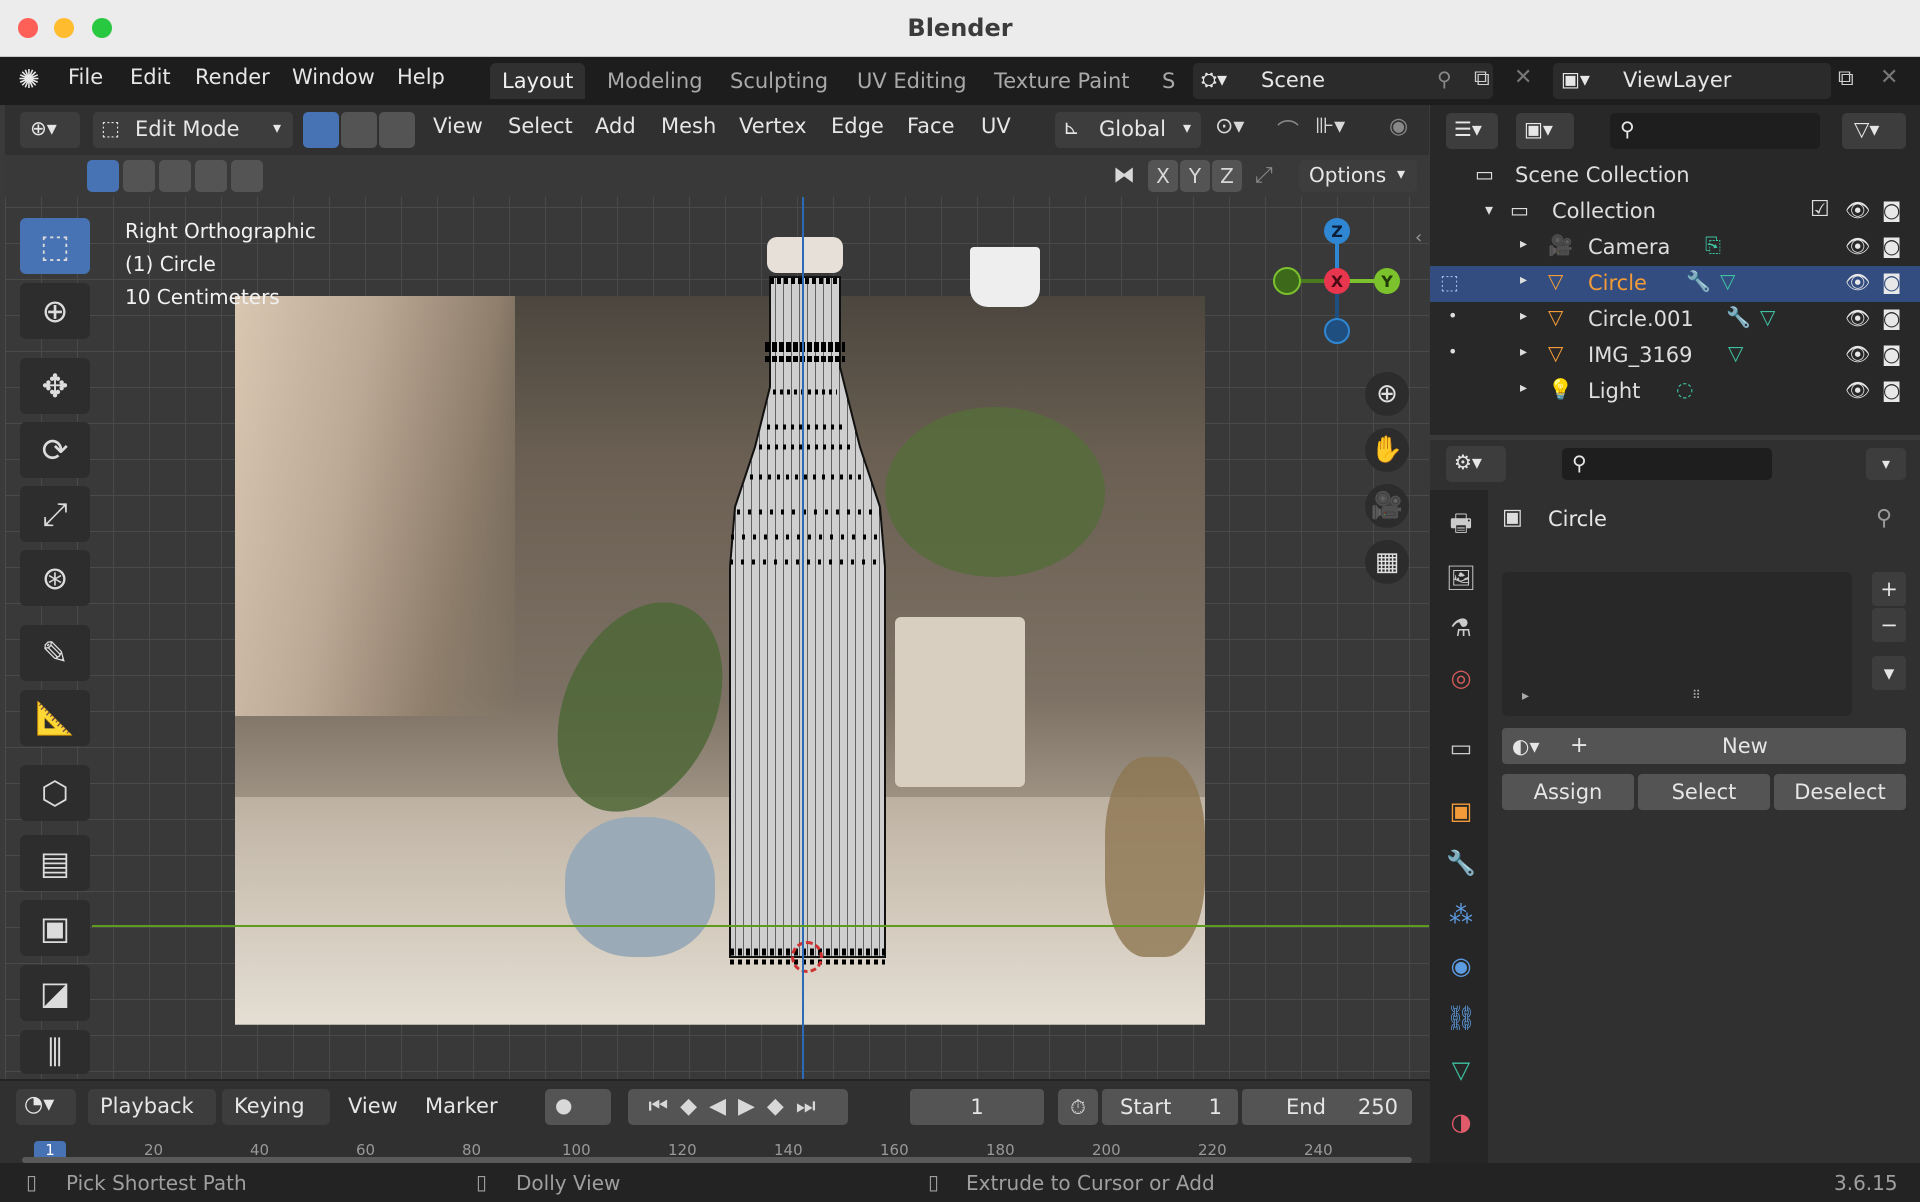 Image resolution: width=1920 pixels, height=1202 pixels. I want to click on constraints-properties-tab: ⛓, so click(1461, 1018).